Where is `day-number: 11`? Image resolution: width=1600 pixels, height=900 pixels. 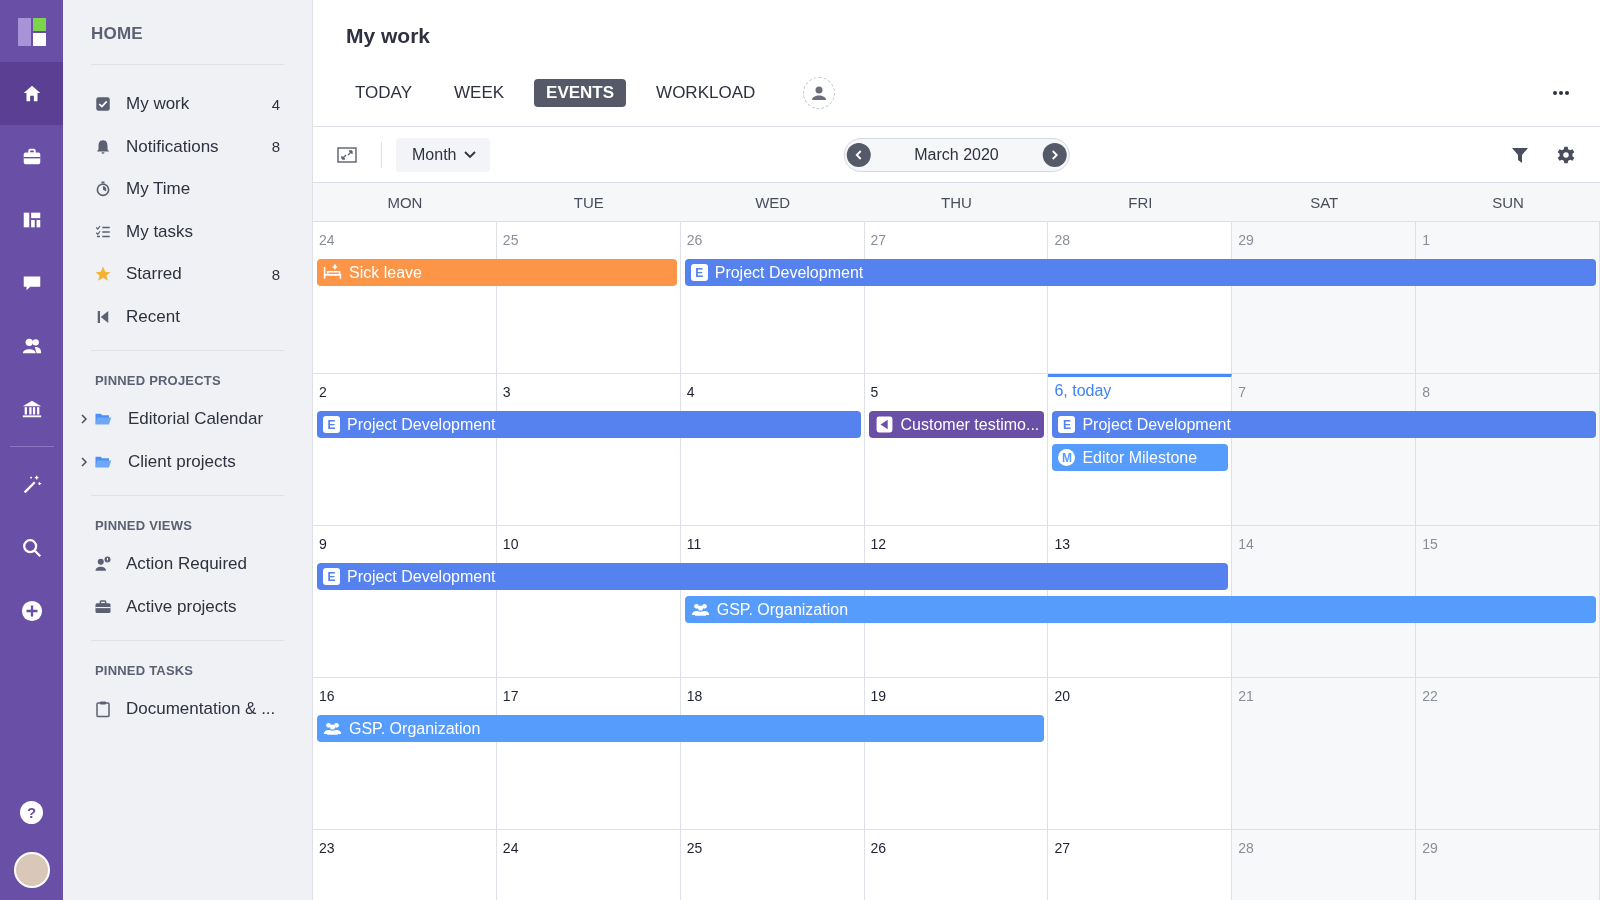 day-number: 11 is located at coordinates (693, 543).